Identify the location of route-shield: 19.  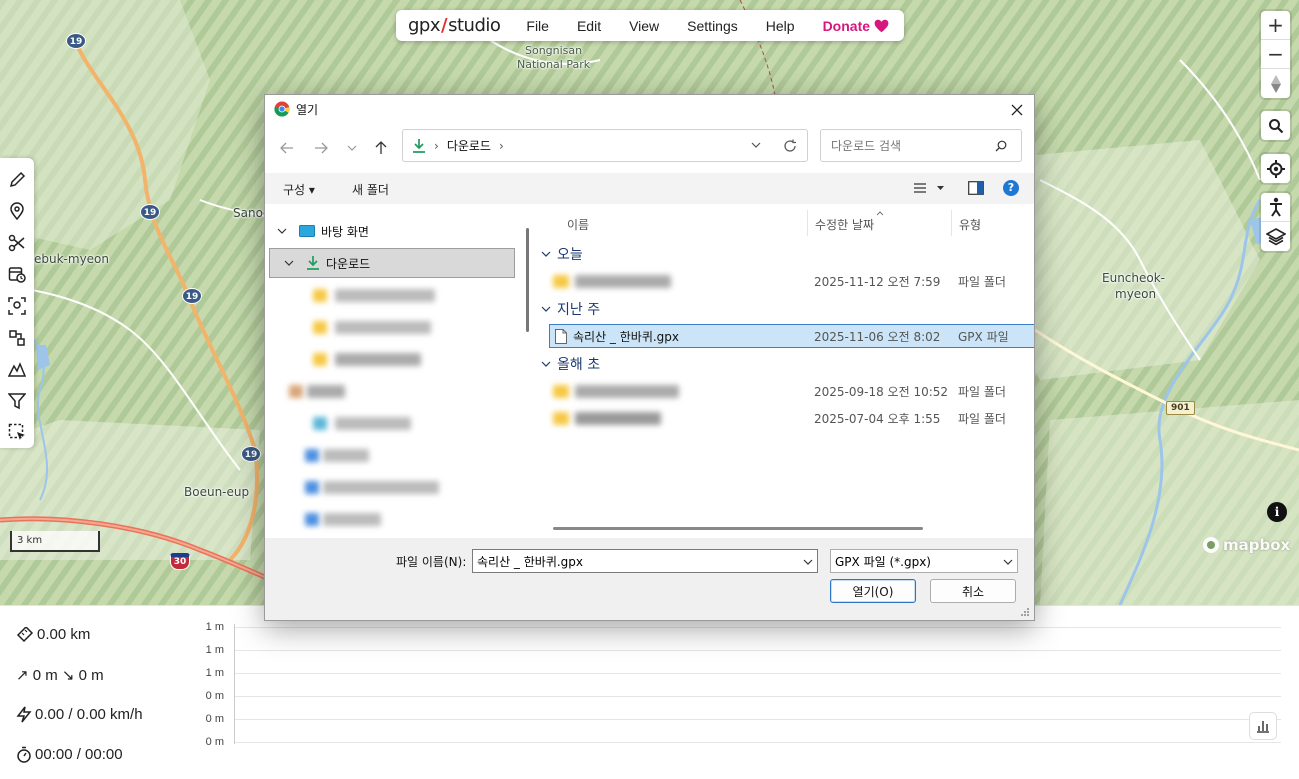
(192, 296).